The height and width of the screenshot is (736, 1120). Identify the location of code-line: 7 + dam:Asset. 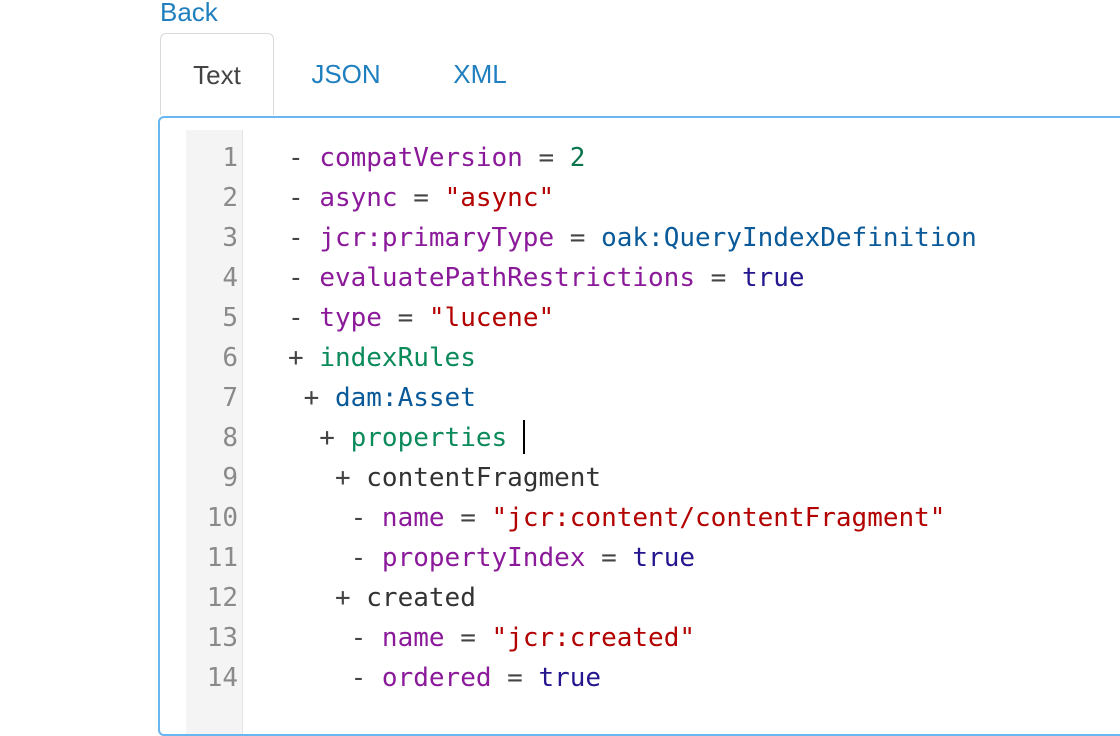
(640, 398).